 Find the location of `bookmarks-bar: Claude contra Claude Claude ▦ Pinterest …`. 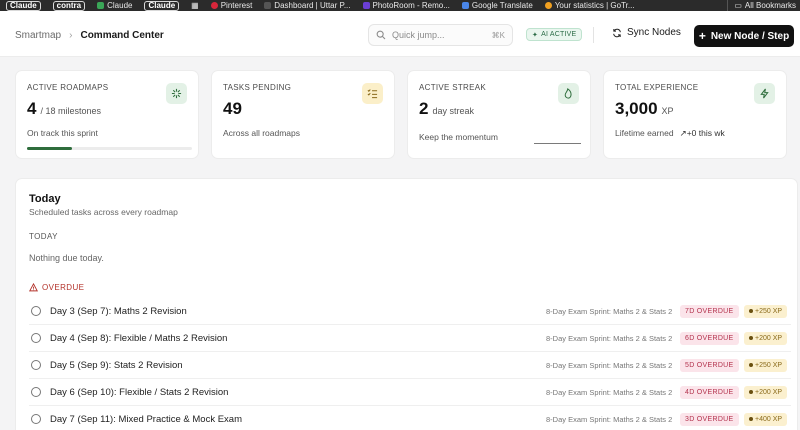

bookmarks-bar: Claude contra Claude Claude ▦ Pinterest … is located at coordinates (400, 5).